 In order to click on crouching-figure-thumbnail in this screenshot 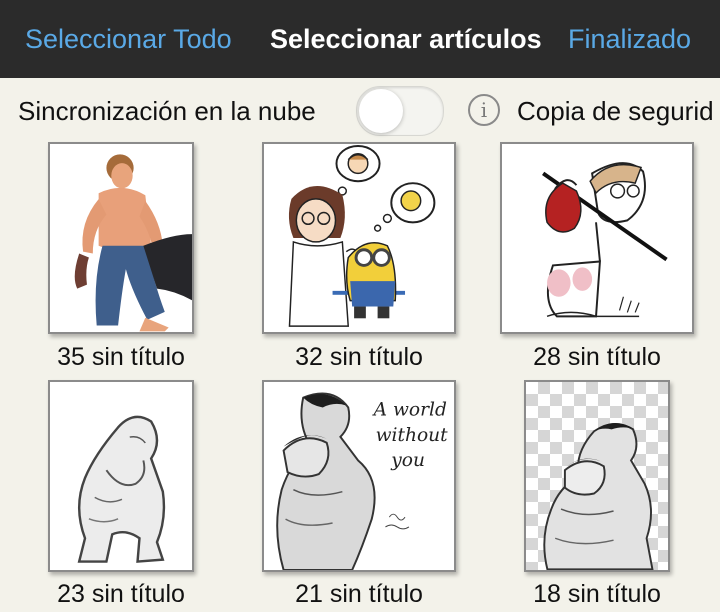, I will do `click(121, 476)`.